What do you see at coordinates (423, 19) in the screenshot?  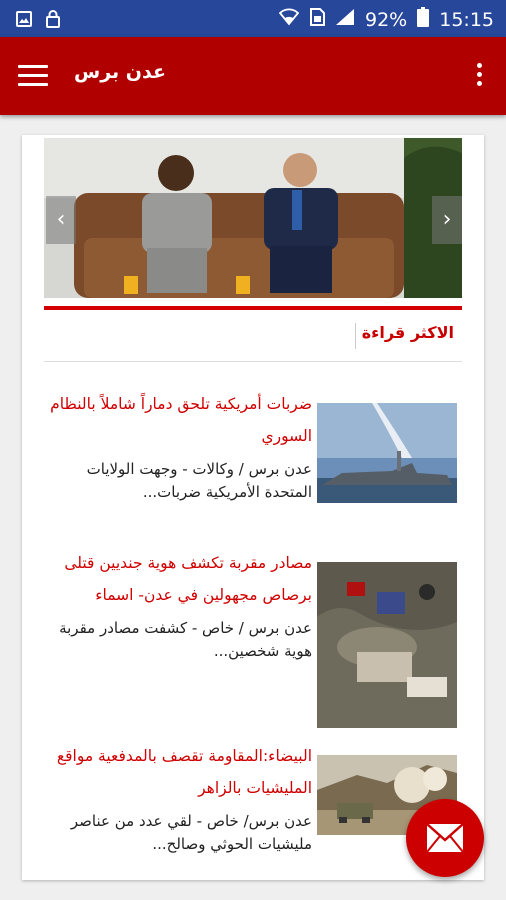 I see `battery-icon` at bounding box center [423, 19].